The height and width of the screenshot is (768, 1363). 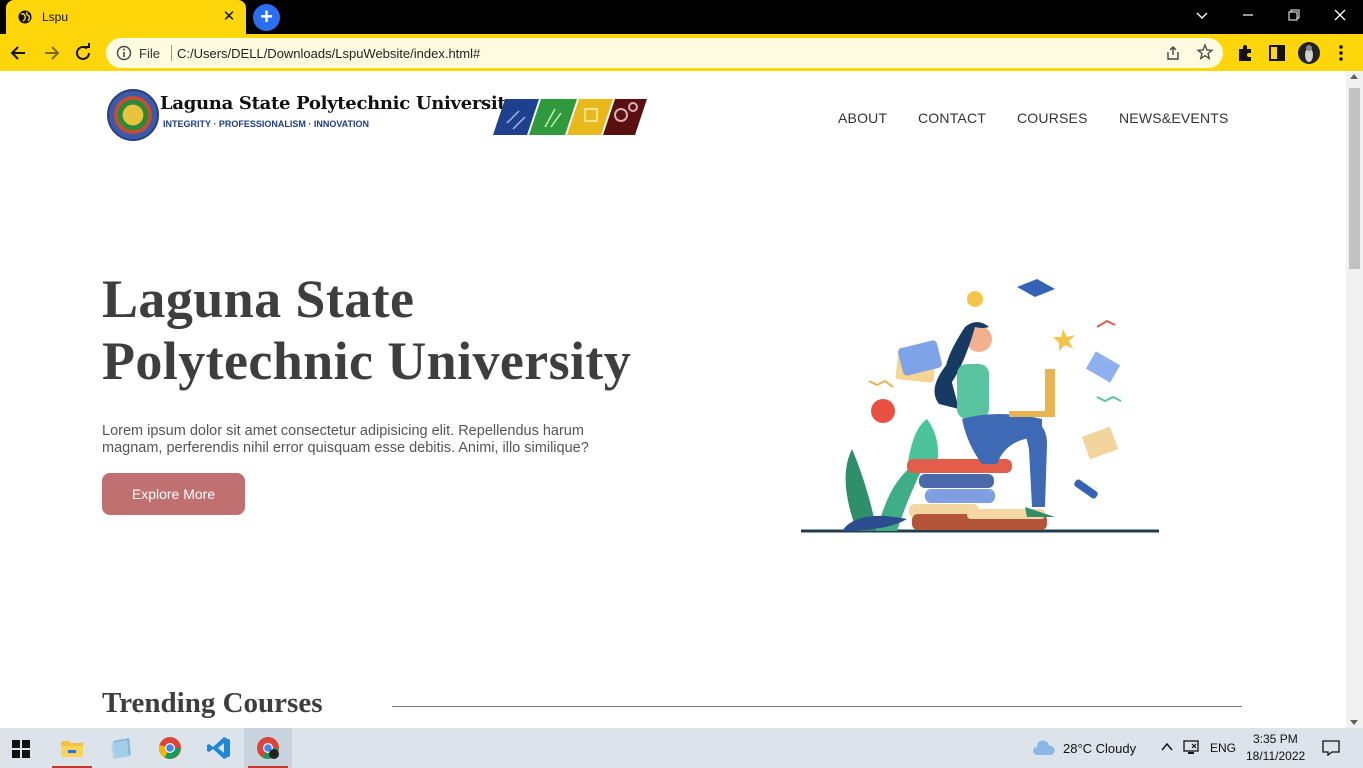 I want to click on logo-stripes-icon, so click(x=570, y=117).